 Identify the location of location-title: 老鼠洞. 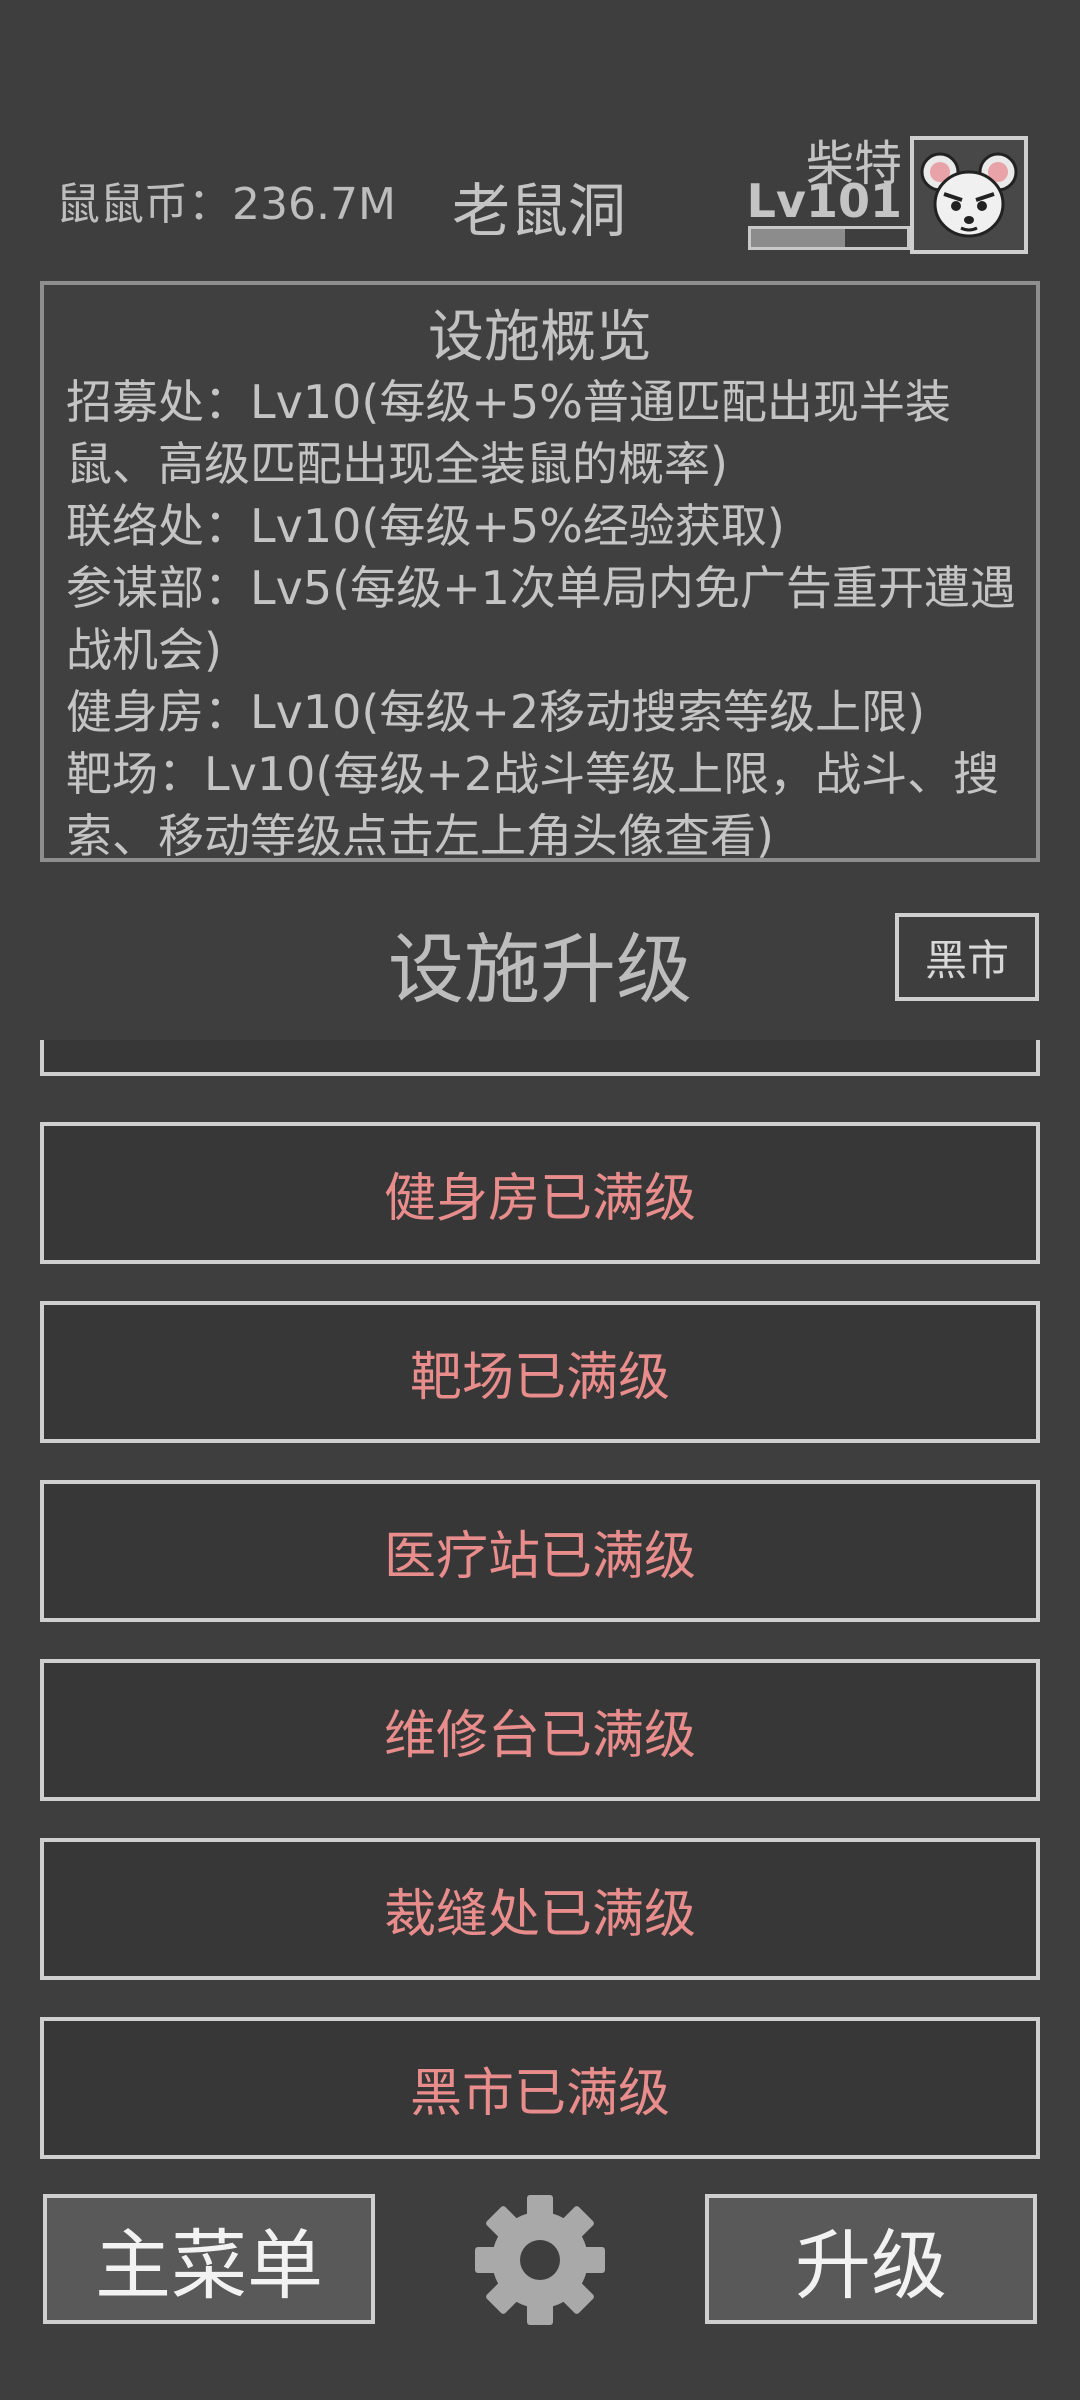
(539, 211).